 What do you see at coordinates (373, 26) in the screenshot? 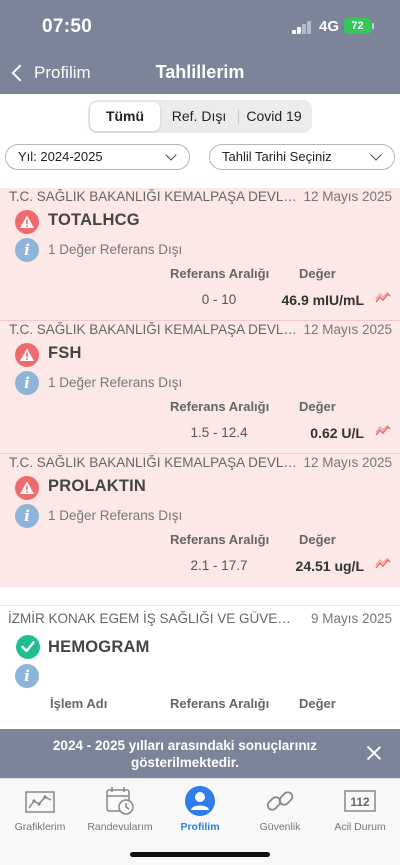
I see `battery-tip` at bounding box center [373, 26].